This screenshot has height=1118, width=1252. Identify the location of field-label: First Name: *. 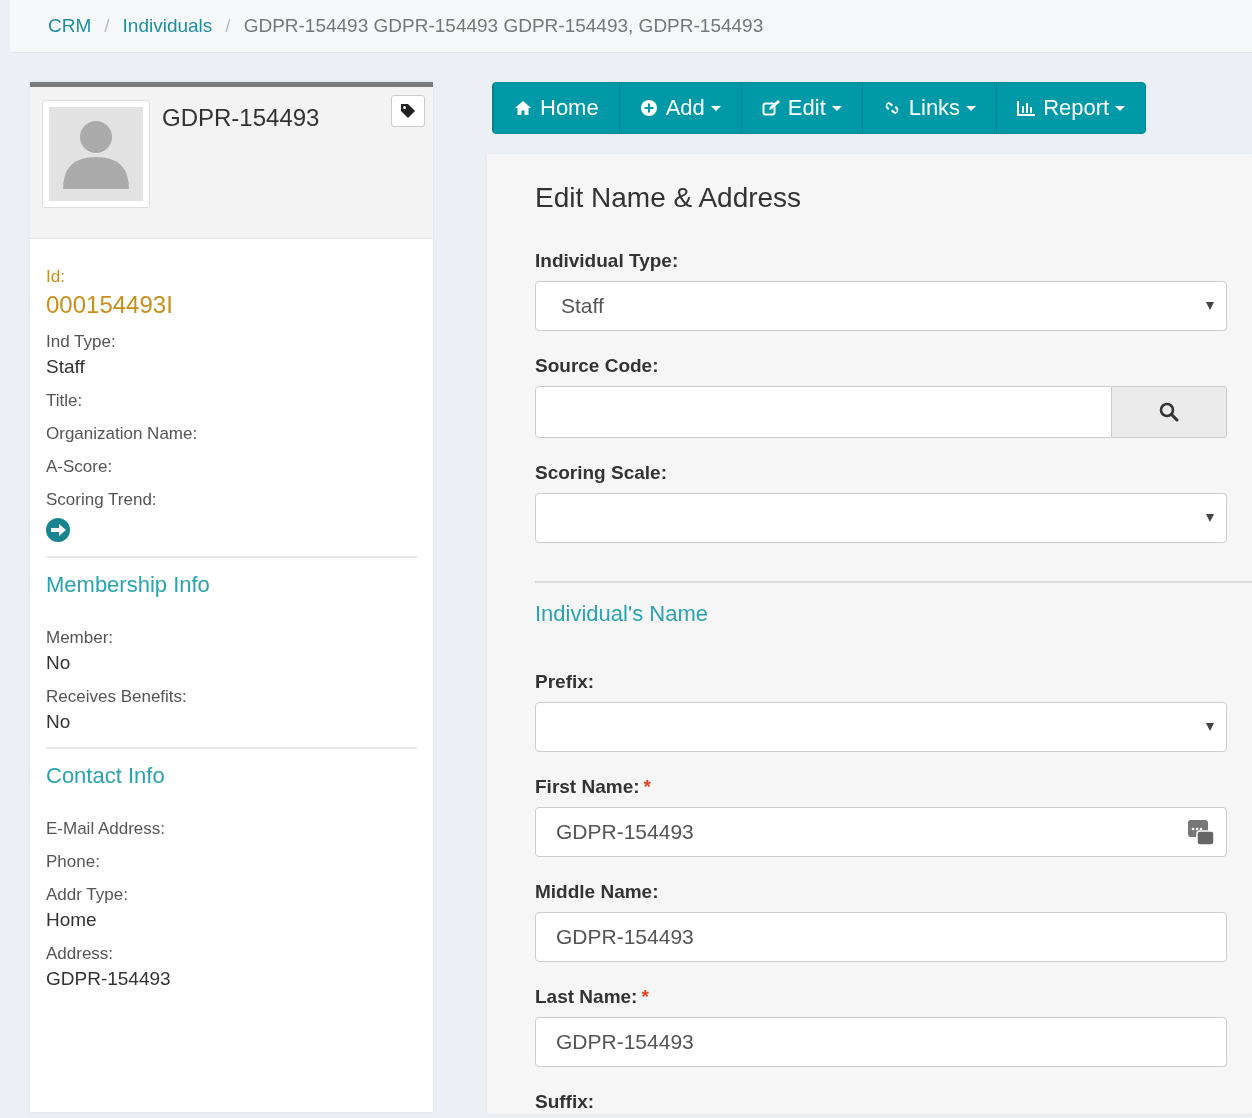
(593, 787).